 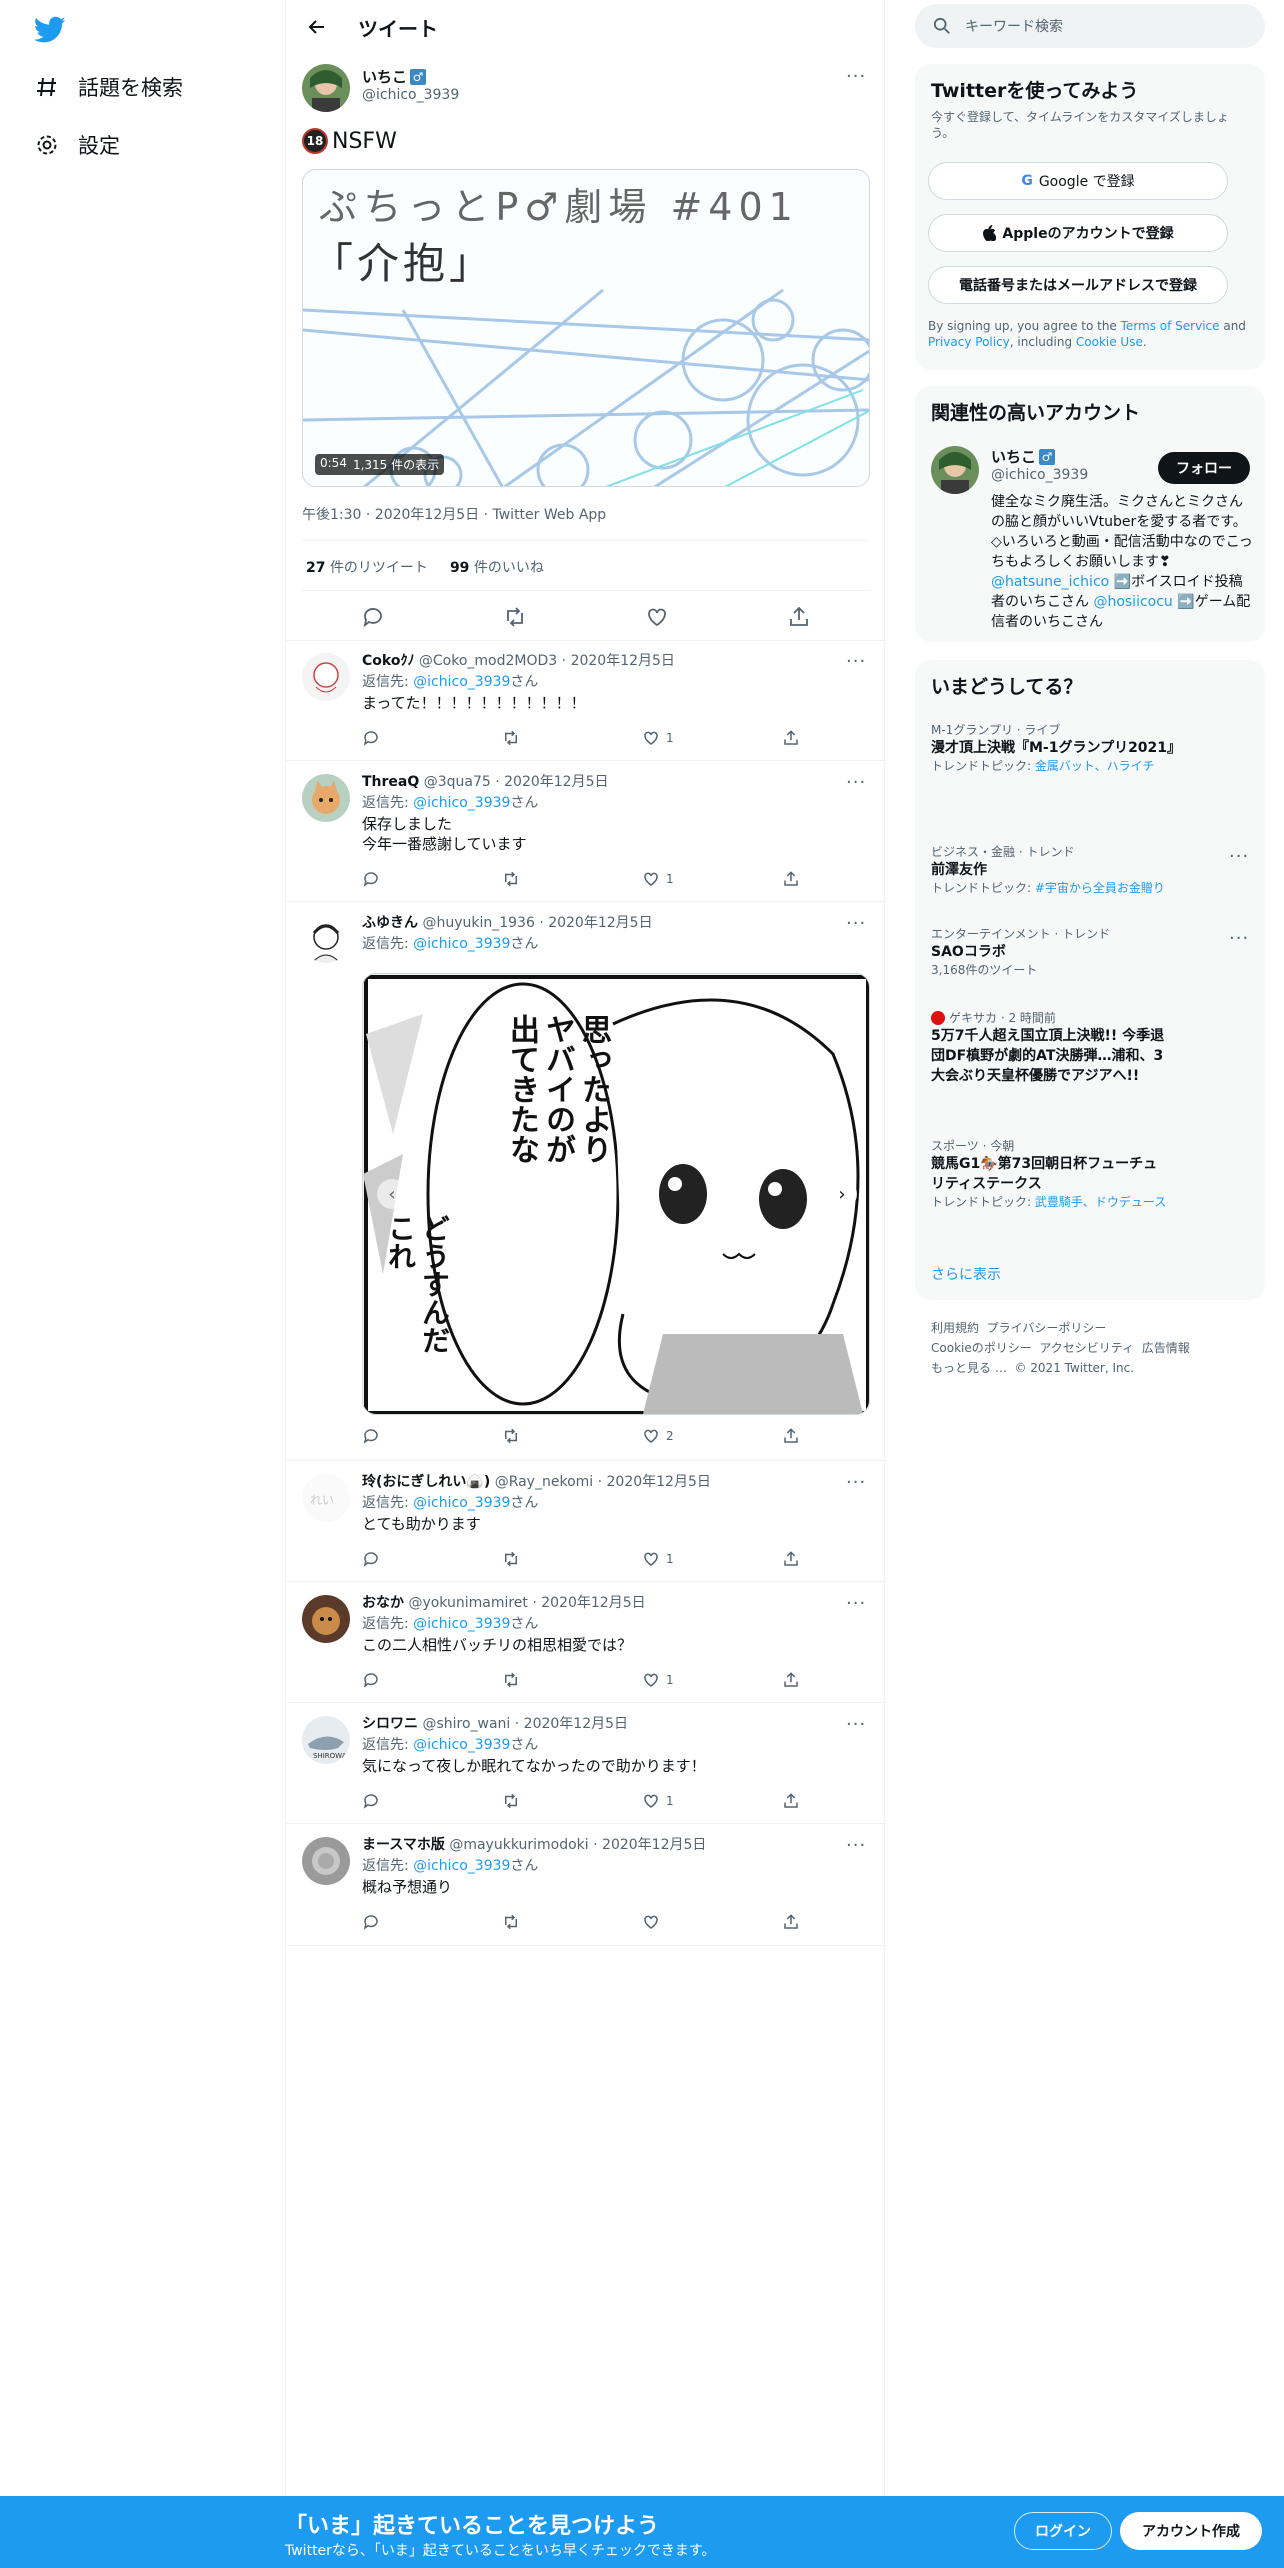 What do you see at coordinates (478, 923) in the screenshot?
I see `reply-handle: @huyukin_1936` at bounding box center [478, 923].